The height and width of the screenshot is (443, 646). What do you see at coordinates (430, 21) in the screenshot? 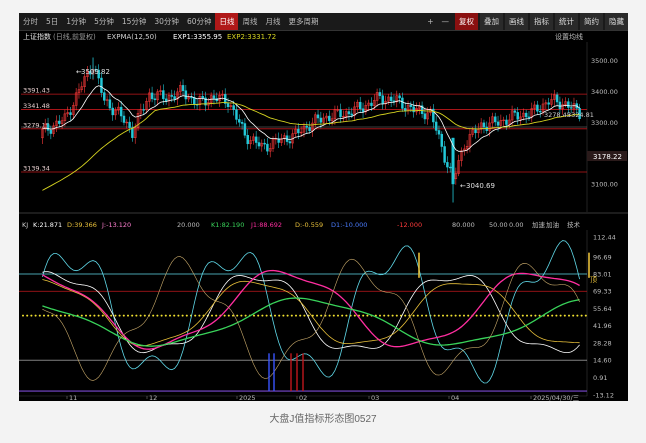
I see `zoom-in-button: +` at bounding box center [430, 21].